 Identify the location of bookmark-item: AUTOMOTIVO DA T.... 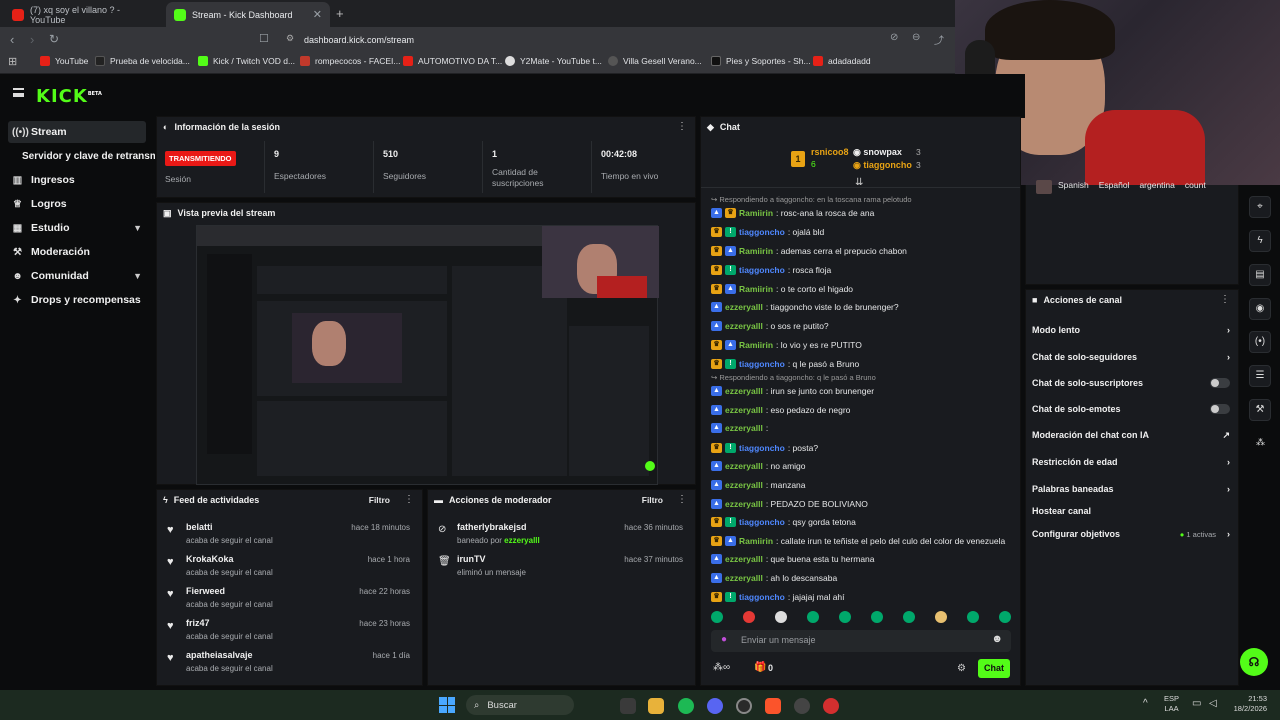
(452, 61).